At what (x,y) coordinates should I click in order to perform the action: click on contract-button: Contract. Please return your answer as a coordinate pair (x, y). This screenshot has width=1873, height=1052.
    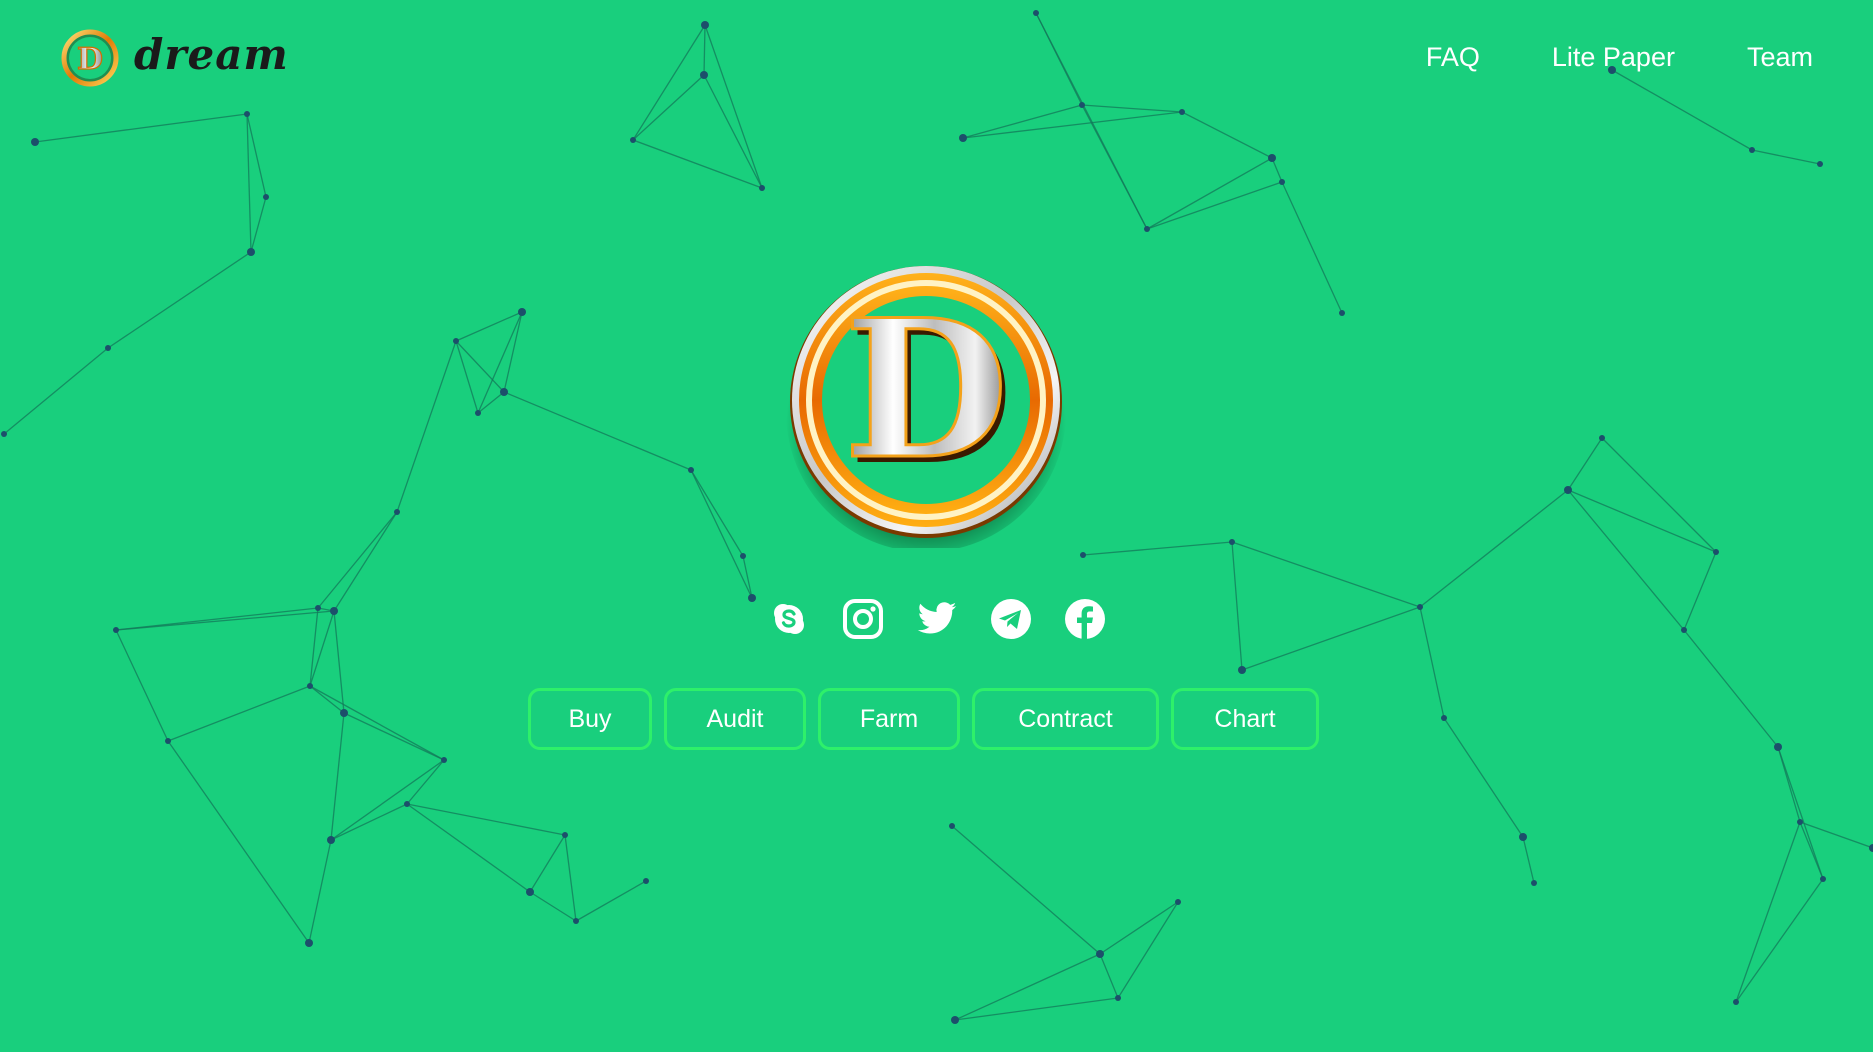
    Looking at the image, I should click on (1065, 719).